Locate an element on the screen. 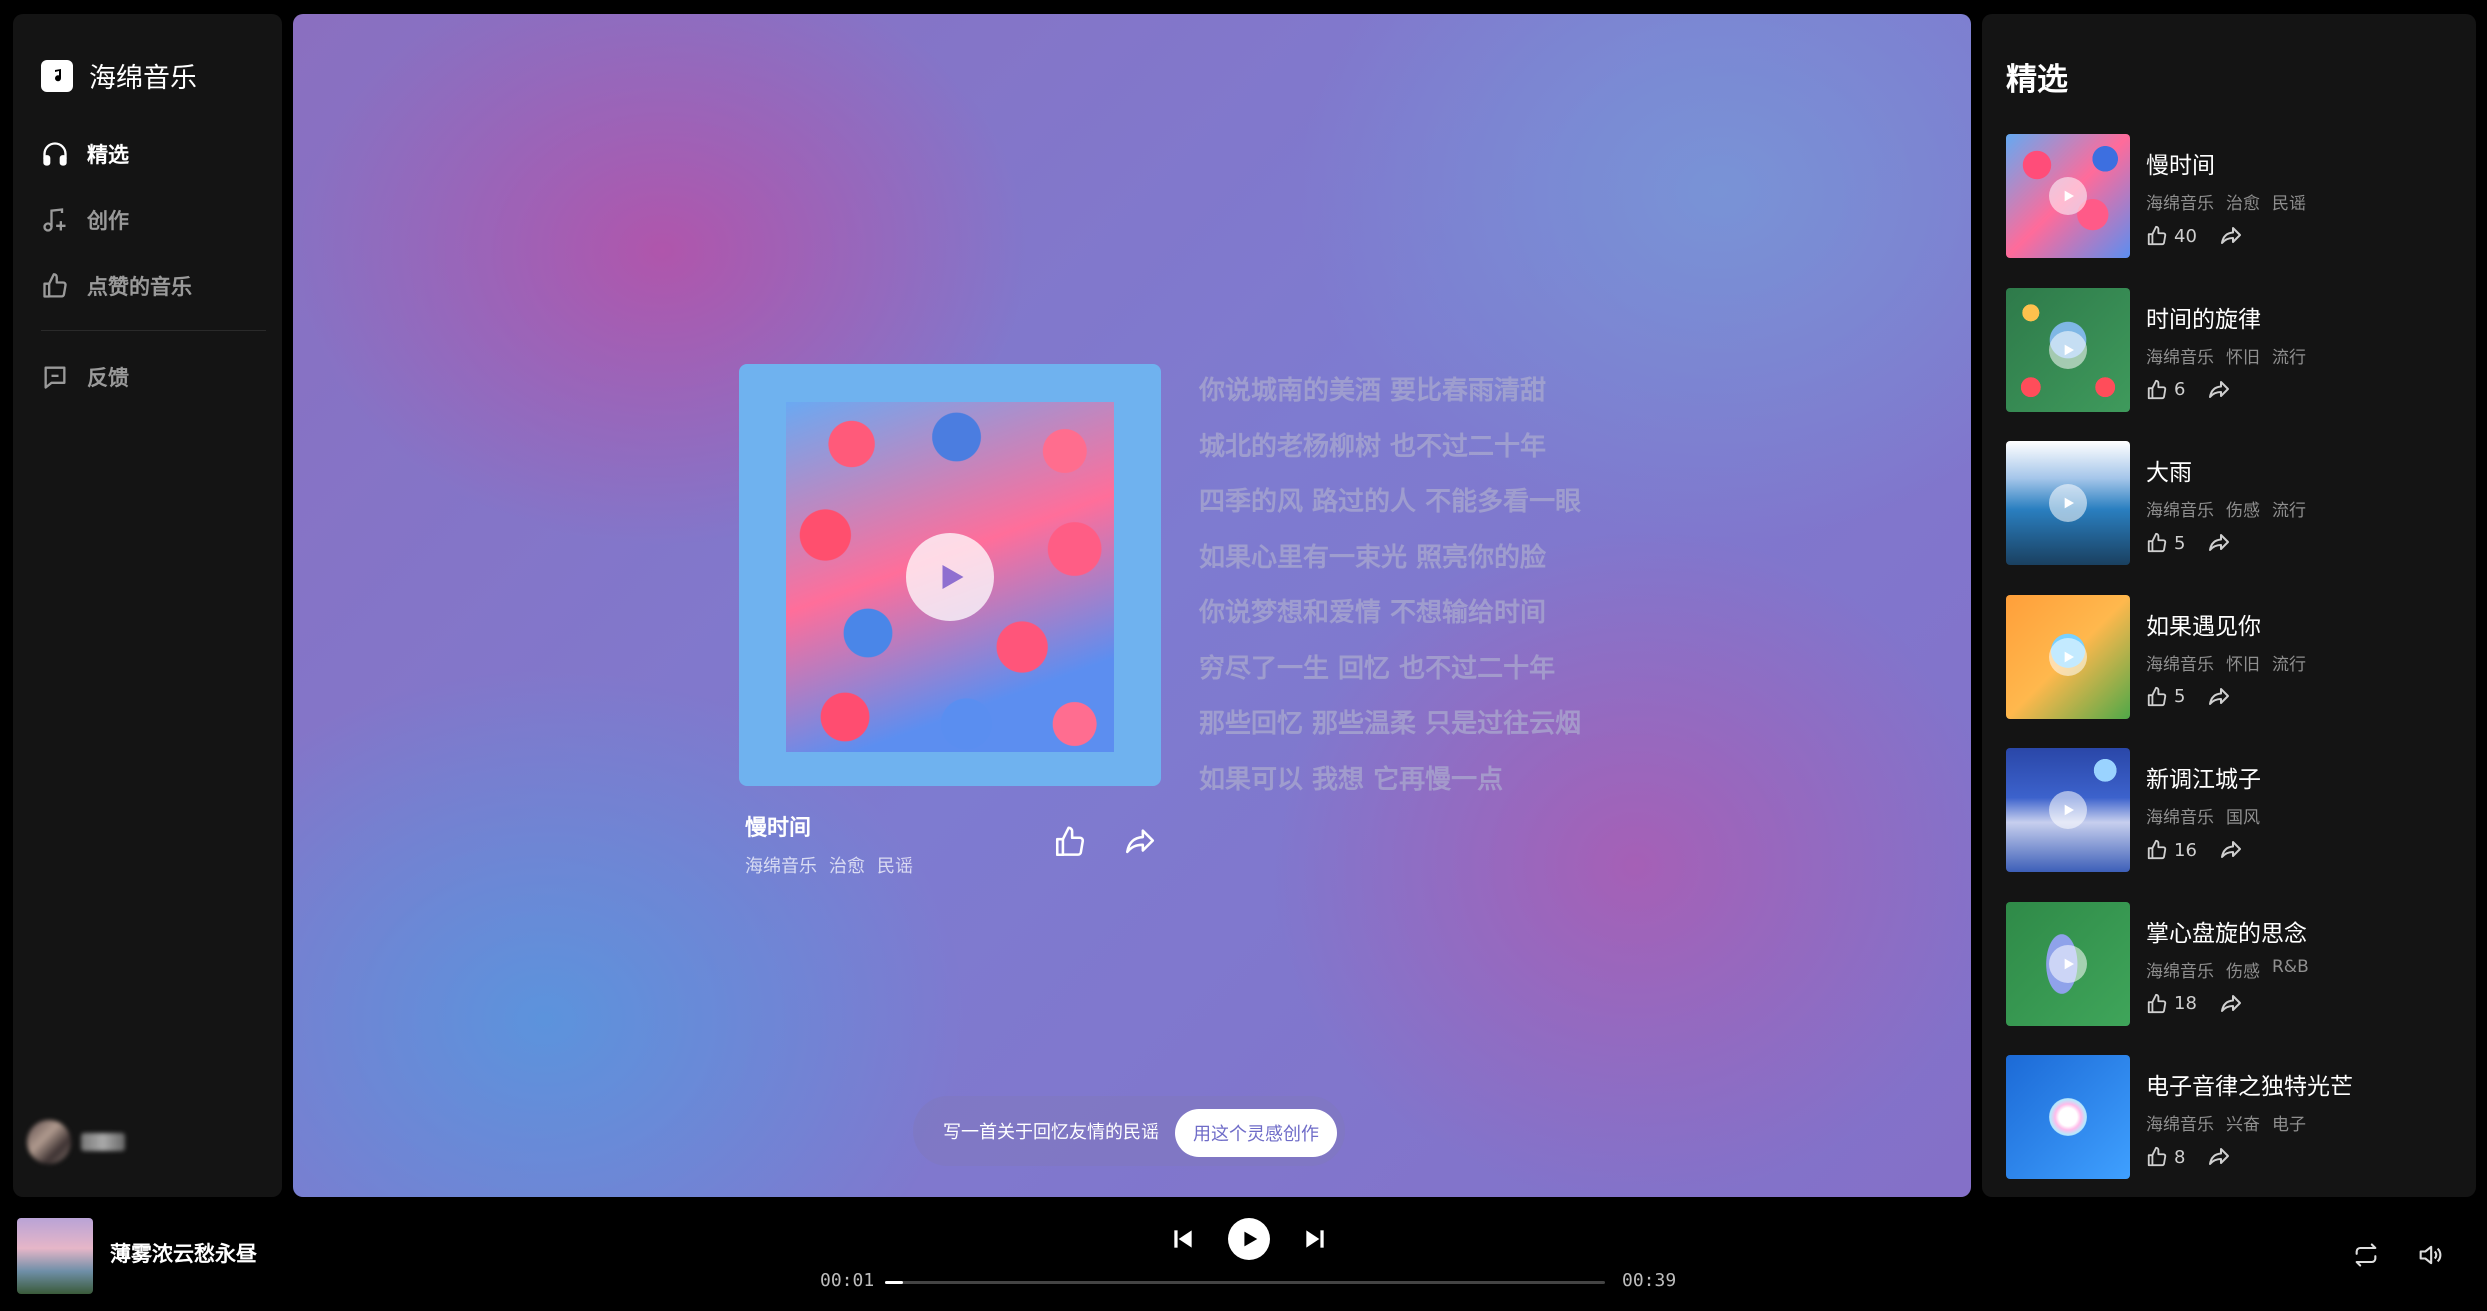 The width and height of the screenshot is (2487, 1311). like-button is located at coordinates (1070, 842).